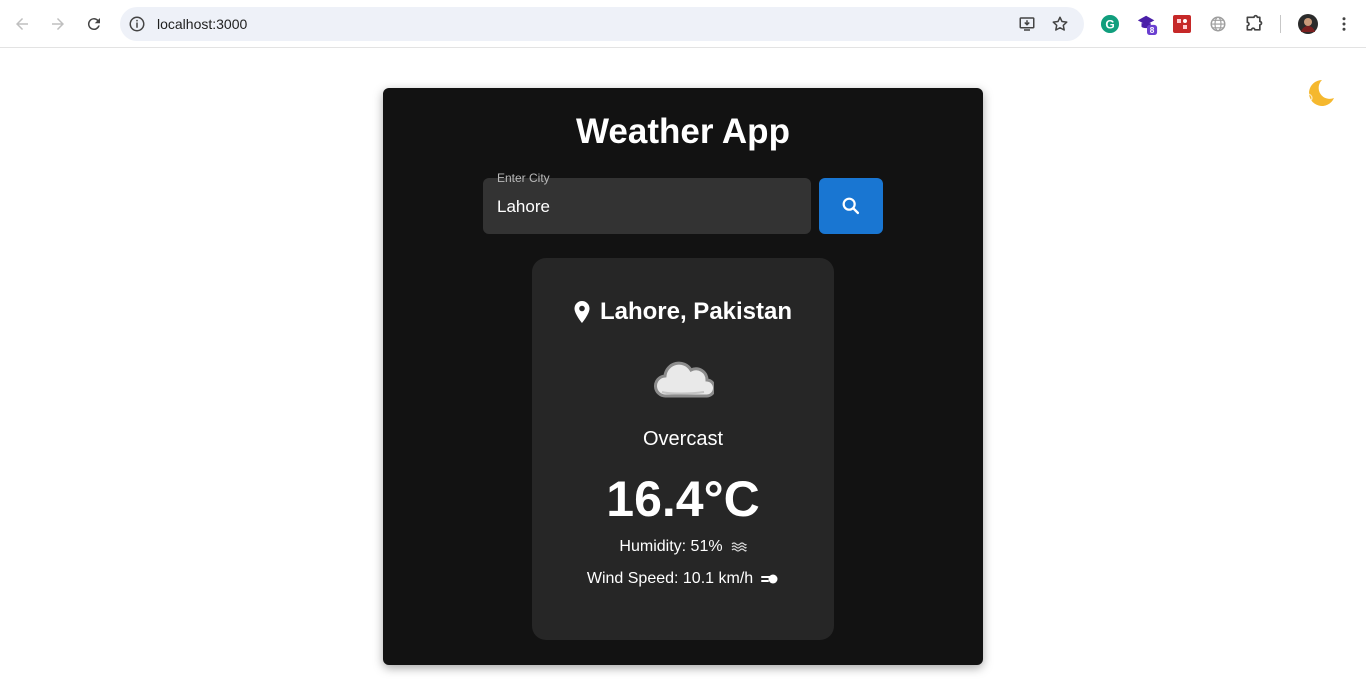 This screenshot has width=1366, height=681. What do you see at coordinates (684, 379) in the screenshot?
I see `cloud-icon` at bounding box center [684, 379].